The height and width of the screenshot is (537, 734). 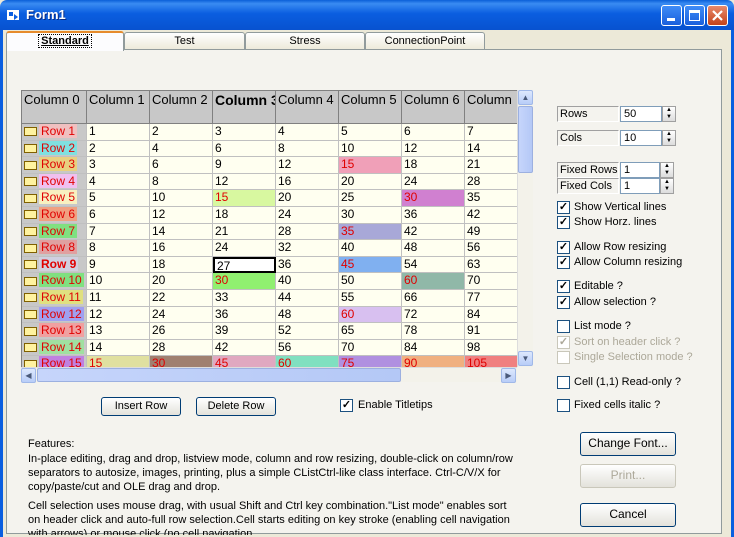 I want to click on rows-input: 50, so click(x=641, y=114).